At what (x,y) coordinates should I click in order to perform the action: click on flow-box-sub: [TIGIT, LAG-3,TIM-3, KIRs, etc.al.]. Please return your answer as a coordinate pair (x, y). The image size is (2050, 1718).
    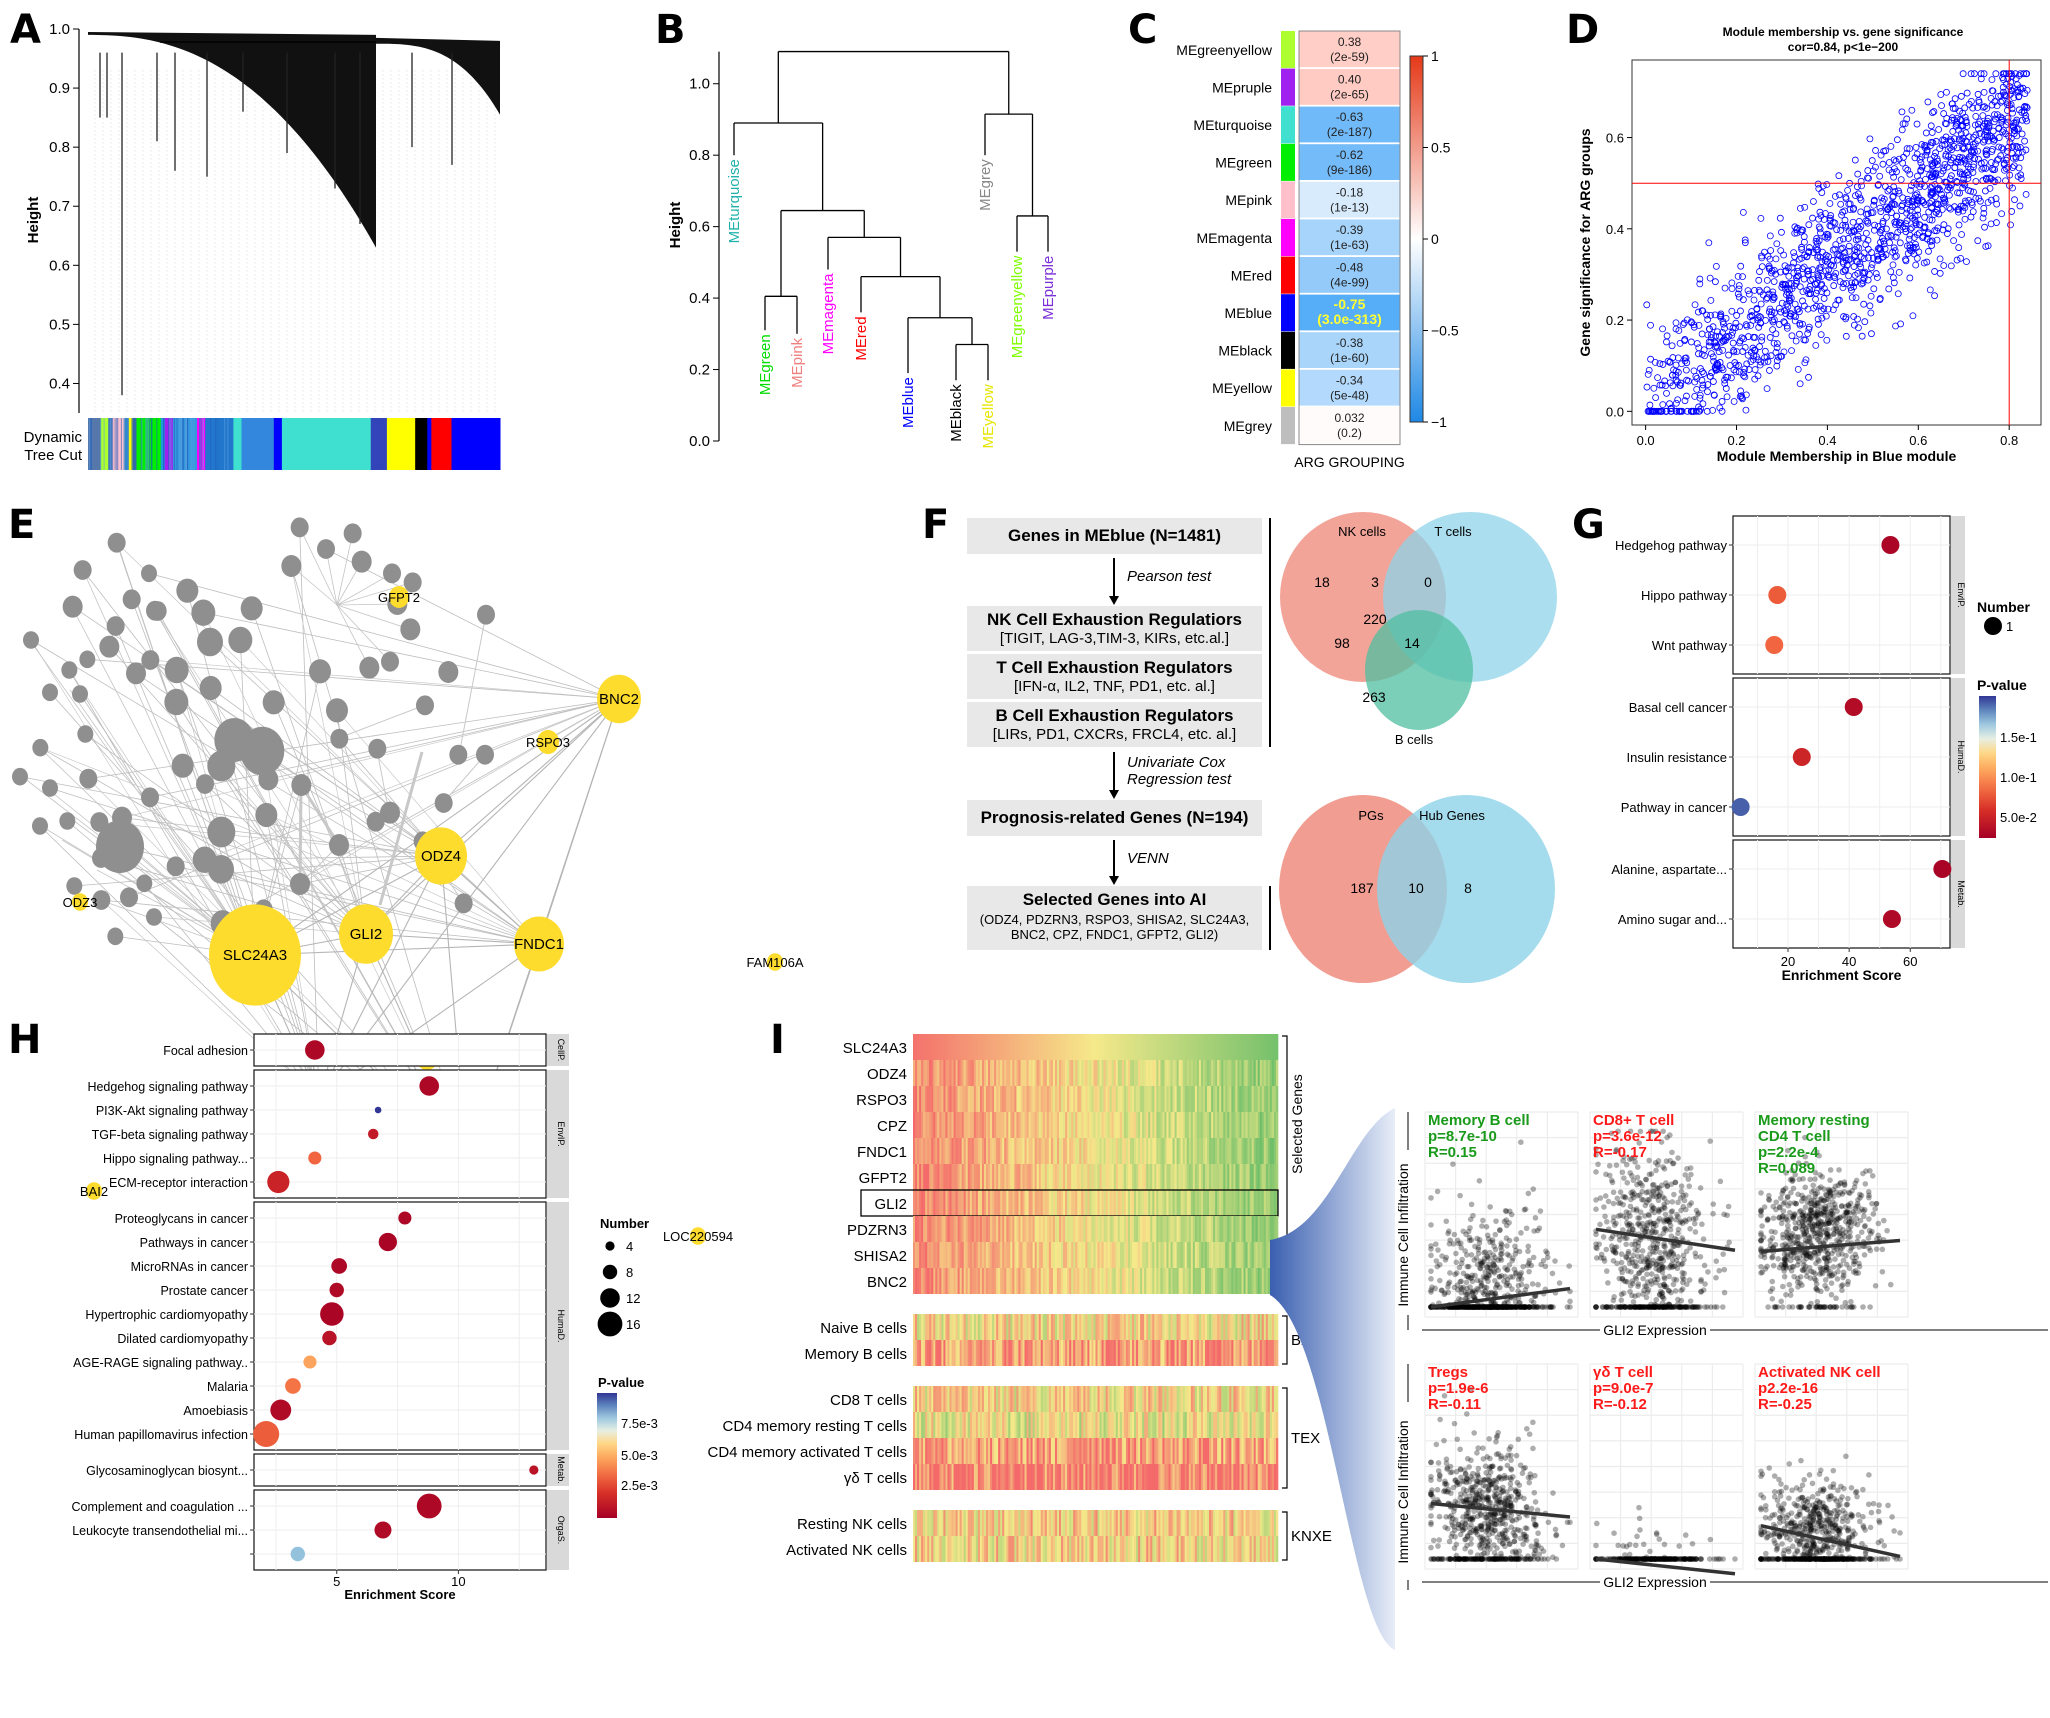
    Looking at the image, I should click on (1114, 638).